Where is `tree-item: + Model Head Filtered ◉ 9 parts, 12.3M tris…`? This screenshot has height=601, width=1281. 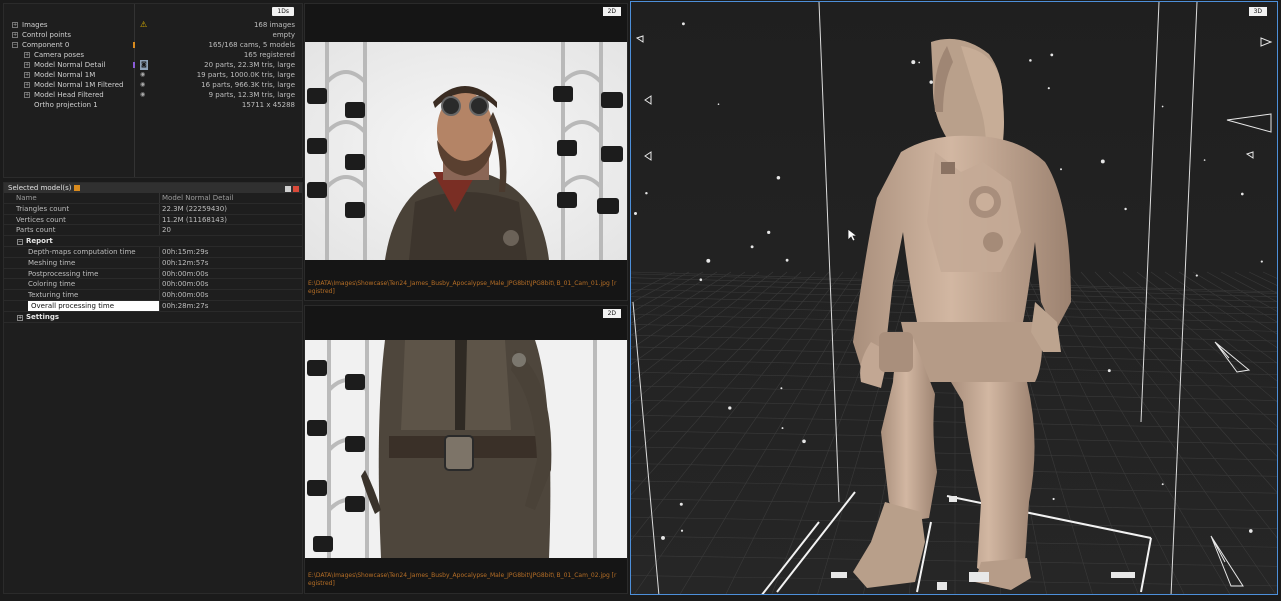 tree-item: + Model Head Filtered ◉ 9 parts, 12.3M tris… is located at coordinates (153, 95).